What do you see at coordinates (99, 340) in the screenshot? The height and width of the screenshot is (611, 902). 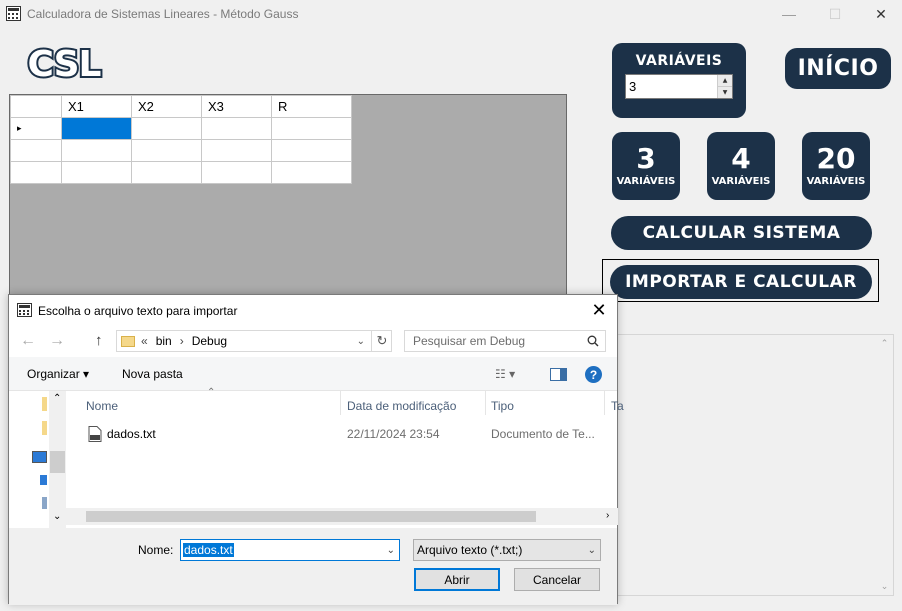 I see `up-arrow-icon: ↑` at bounding box center [99, 340].